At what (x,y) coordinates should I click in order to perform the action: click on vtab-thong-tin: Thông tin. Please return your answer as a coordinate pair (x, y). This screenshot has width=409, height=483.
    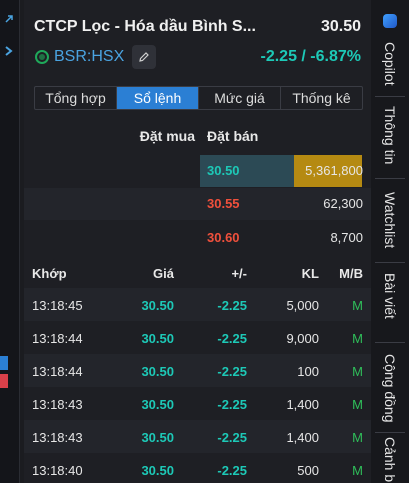
    Looking at the image, I should click on (390, 135).